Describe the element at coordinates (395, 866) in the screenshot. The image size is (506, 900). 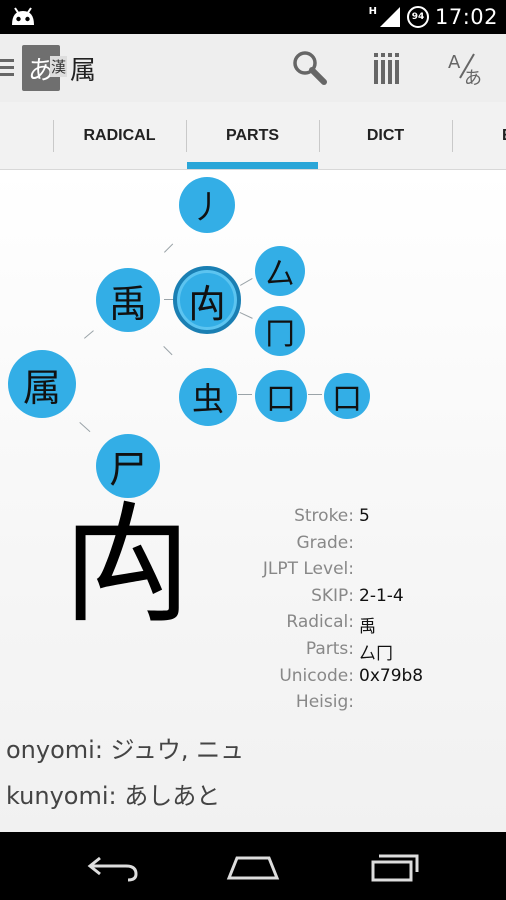
I see `recent-apps-icon` at that location.